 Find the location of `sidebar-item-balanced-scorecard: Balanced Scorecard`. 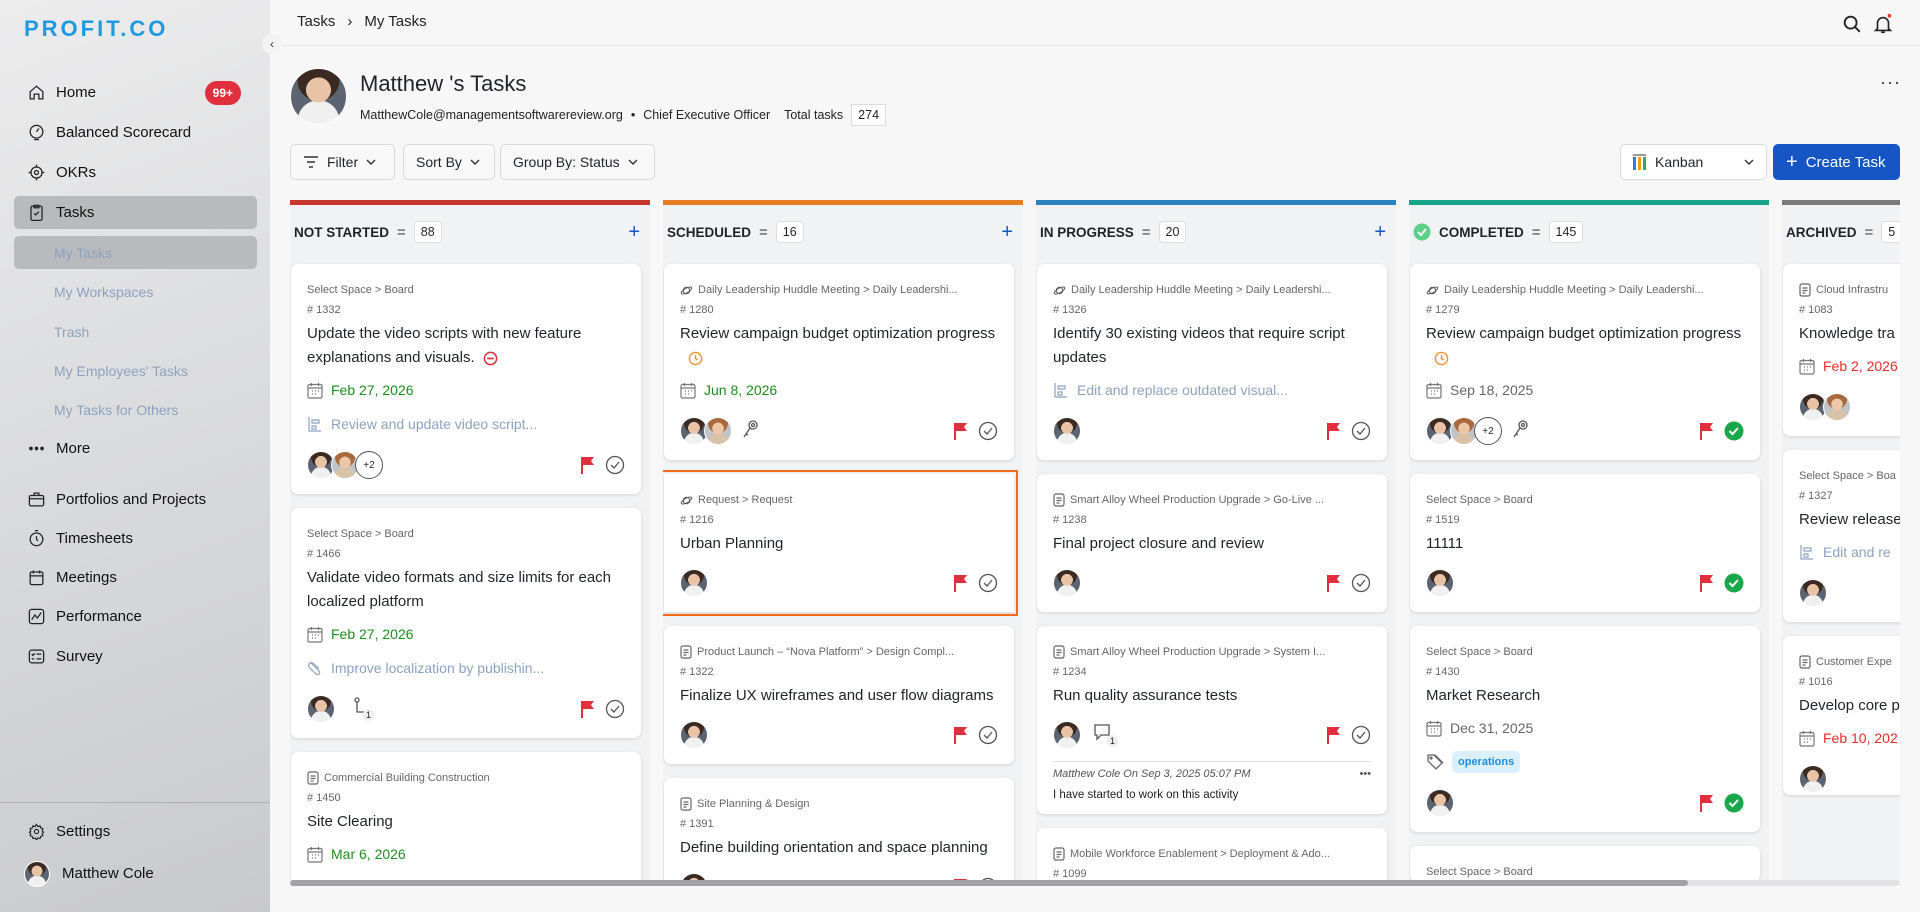

sidebar-item-balanced-scorecard: Balanced Scorecard is located at coordinates (135, 132).